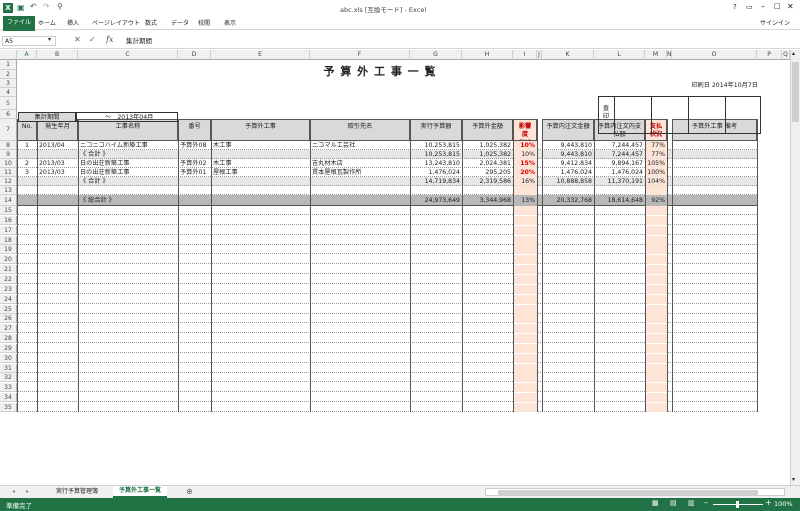 This screenshot has width=800, height=511. Describe the element at coordinates (127, 117) in the screenshot. I see `period-value: ～ 2013年04月` at that location.